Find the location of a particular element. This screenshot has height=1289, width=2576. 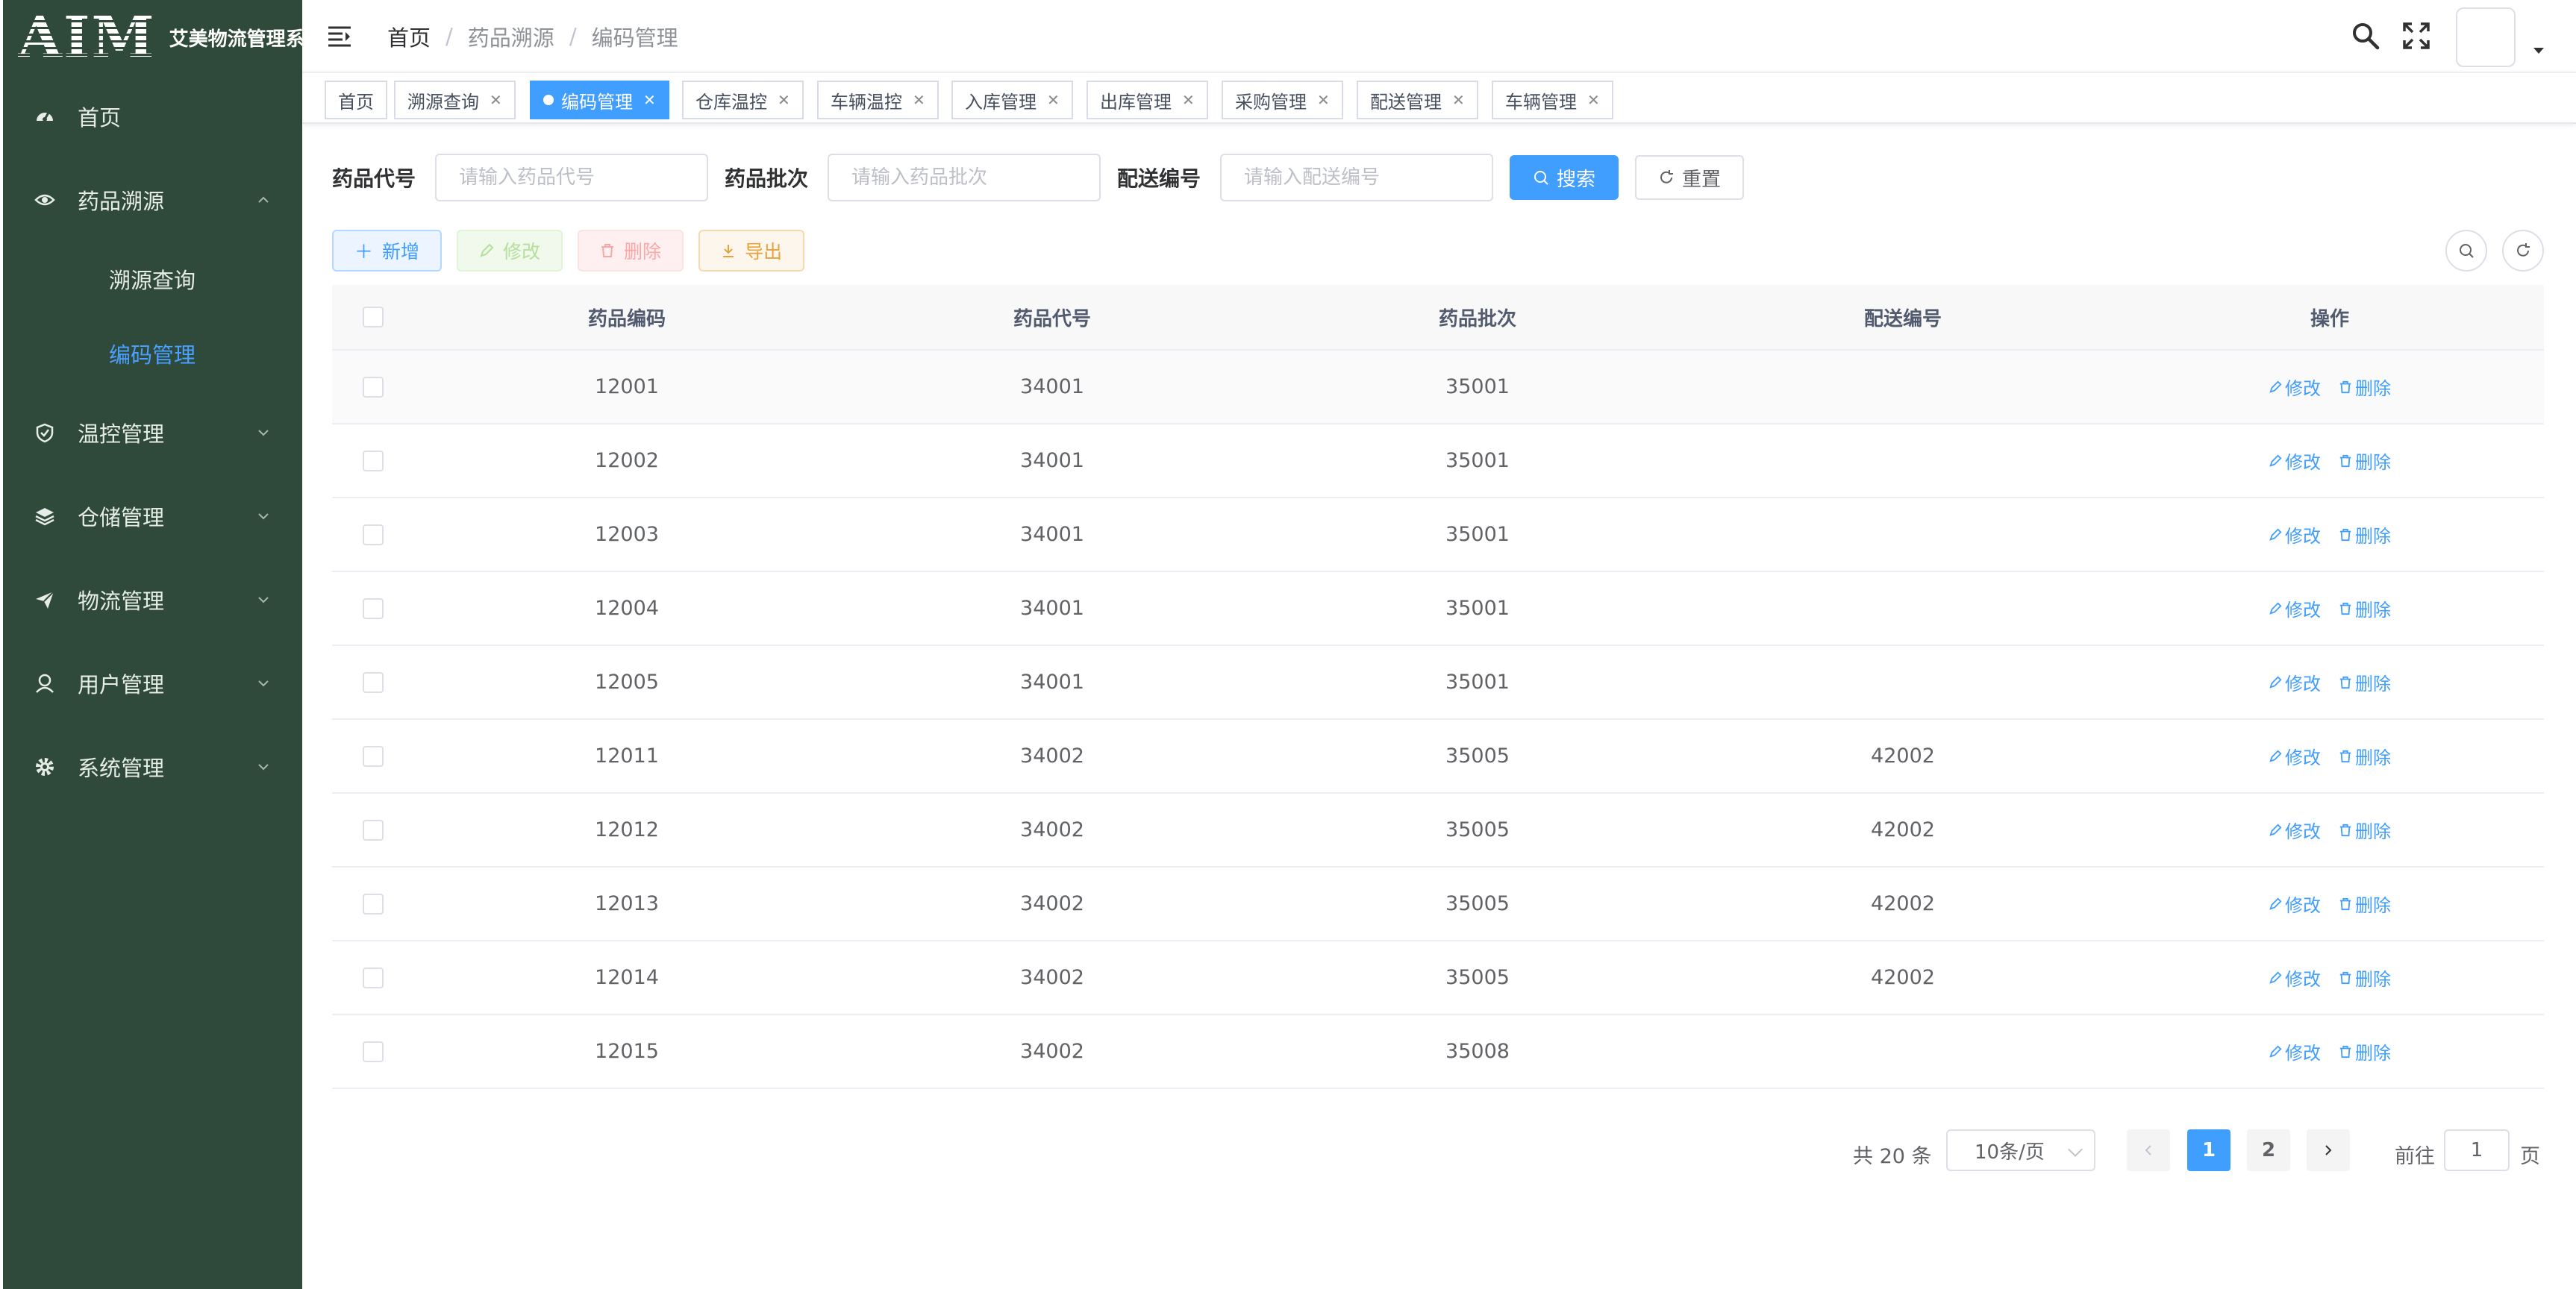

table-row: 12001 34001 35001 修改 删除 is located at coordinates (1438, 387).